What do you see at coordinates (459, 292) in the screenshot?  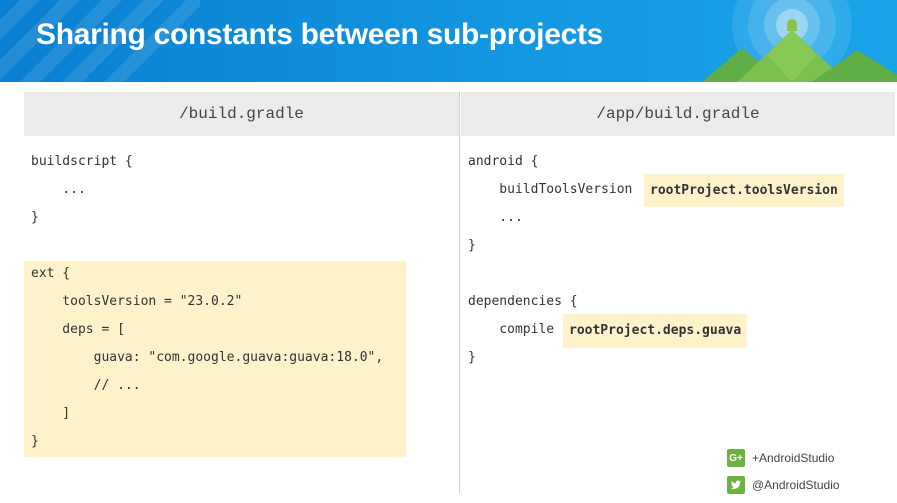 I see `column-divider` at bounding box center [459, 292].